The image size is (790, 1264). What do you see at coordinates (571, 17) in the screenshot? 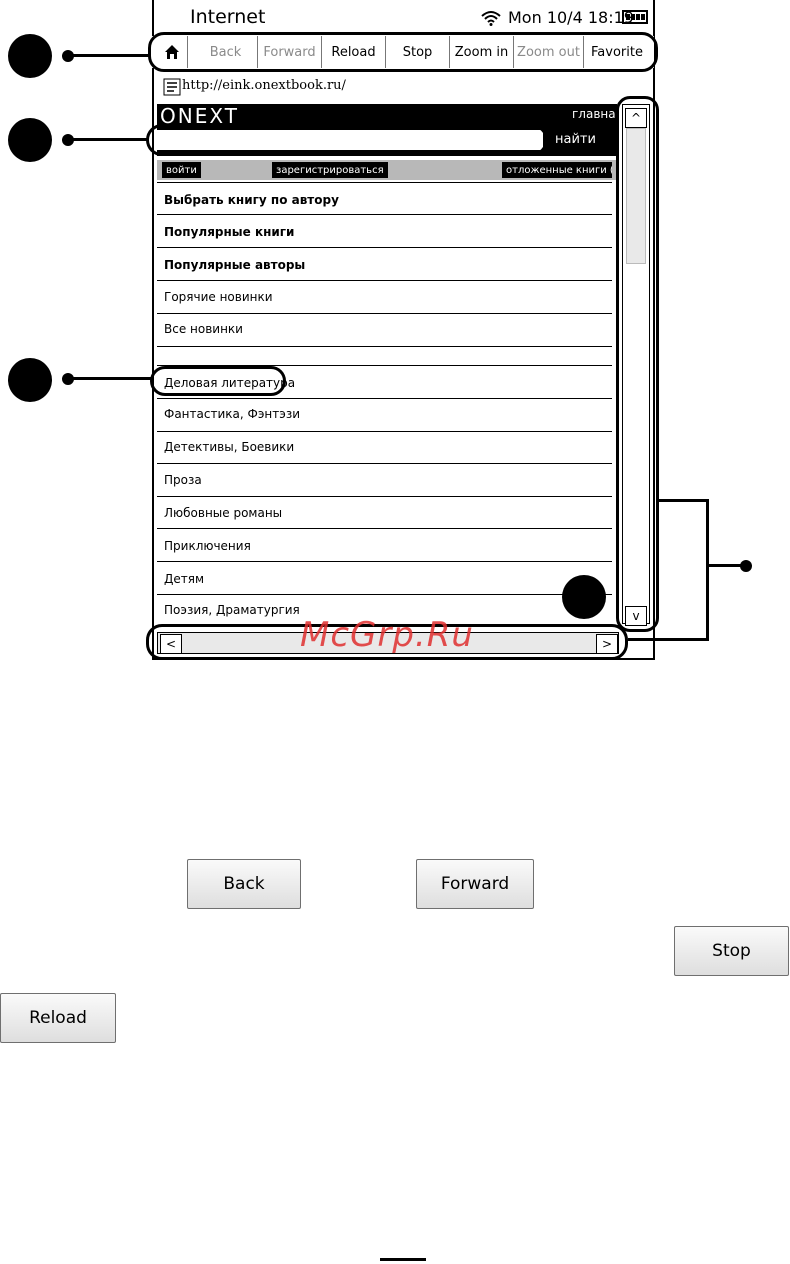
I see `clock: Mon 10/4 18:19` at bounding box center [571, 17].